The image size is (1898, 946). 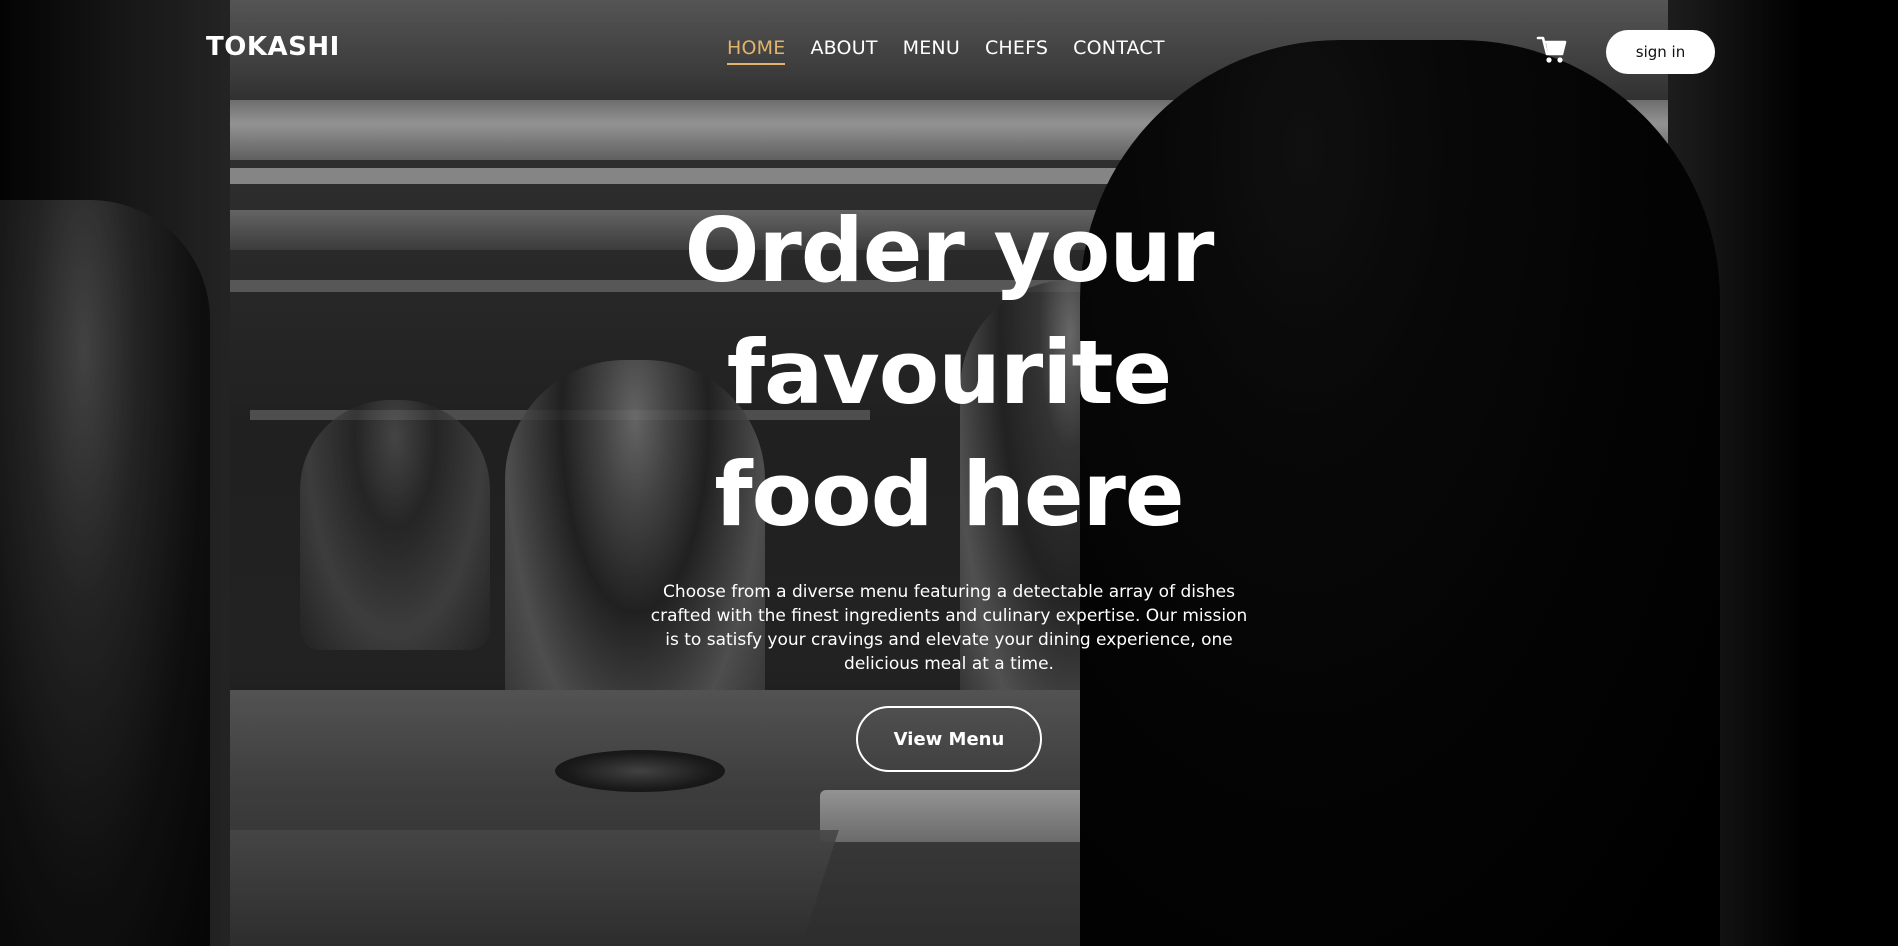 What do you see at coordinates (273, 47) in the screenshot?
I see `brand-logo: TOKASHI` at bounding box center [273, 47].